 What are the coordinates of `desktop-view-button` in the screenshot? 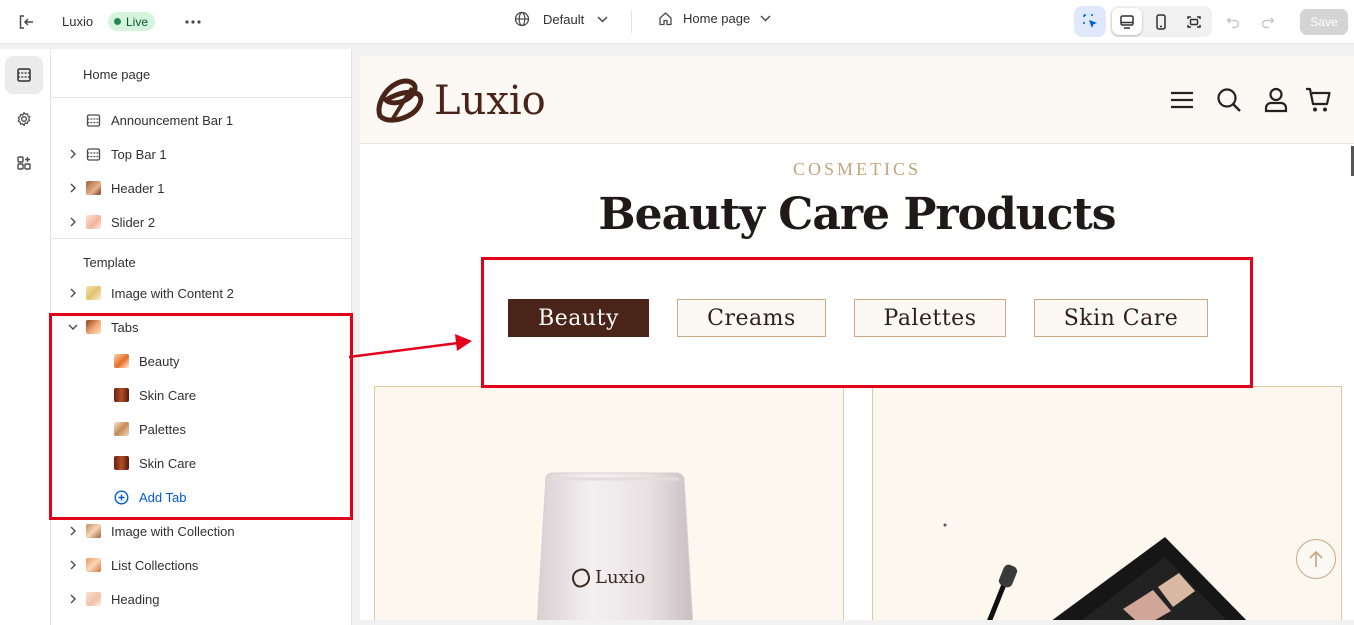 It's located at (1127, 21).